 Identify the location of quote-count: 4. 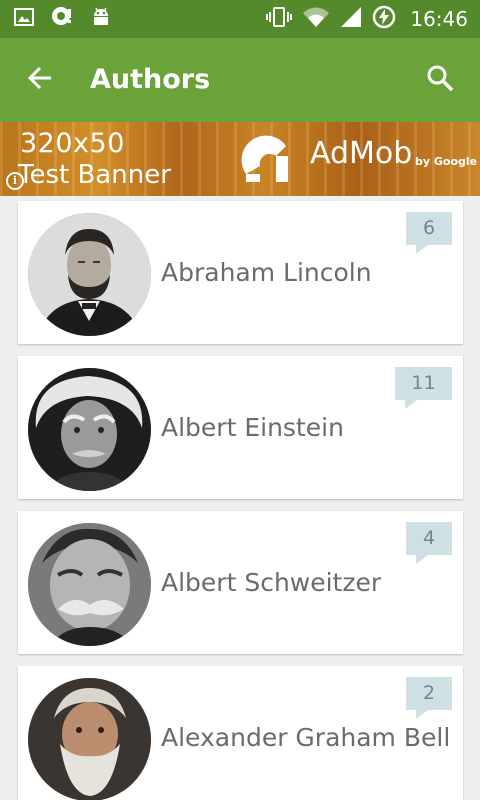
(429, 538).